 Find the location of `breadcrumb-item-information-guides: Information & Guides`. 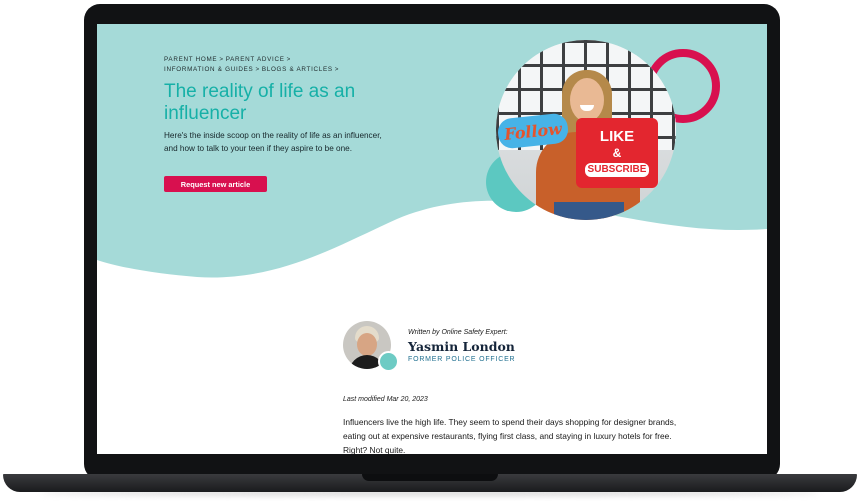

breadcrumb-item-information-guides: Information & Guides is located at coordinates (208, 69).